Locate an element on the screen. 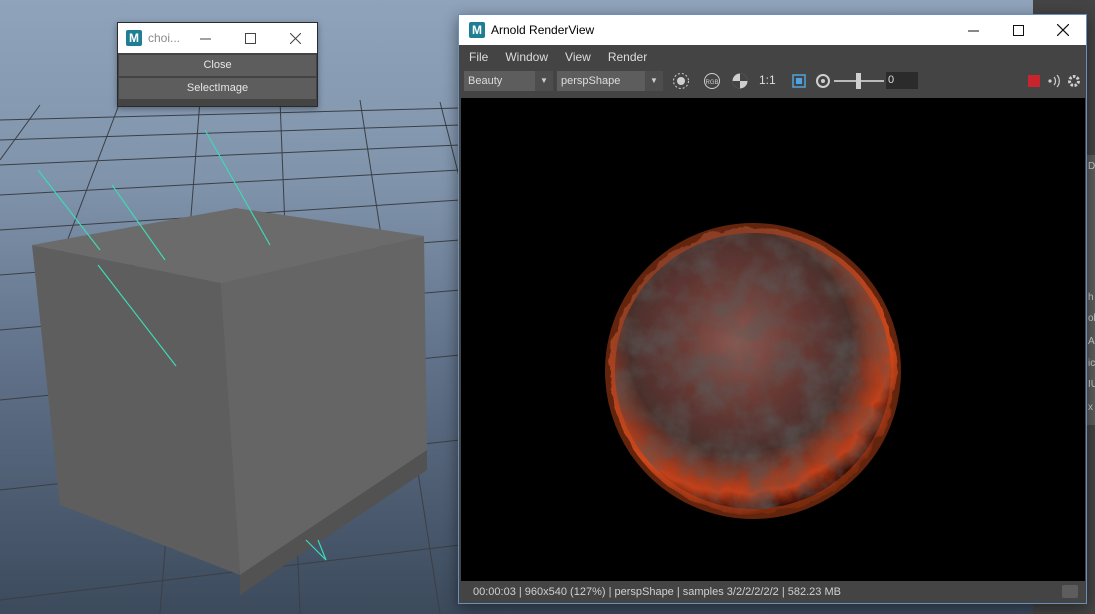 The height and width of the screenshot is (614, 1095). crop-icon is located at coordinates (799, 81).